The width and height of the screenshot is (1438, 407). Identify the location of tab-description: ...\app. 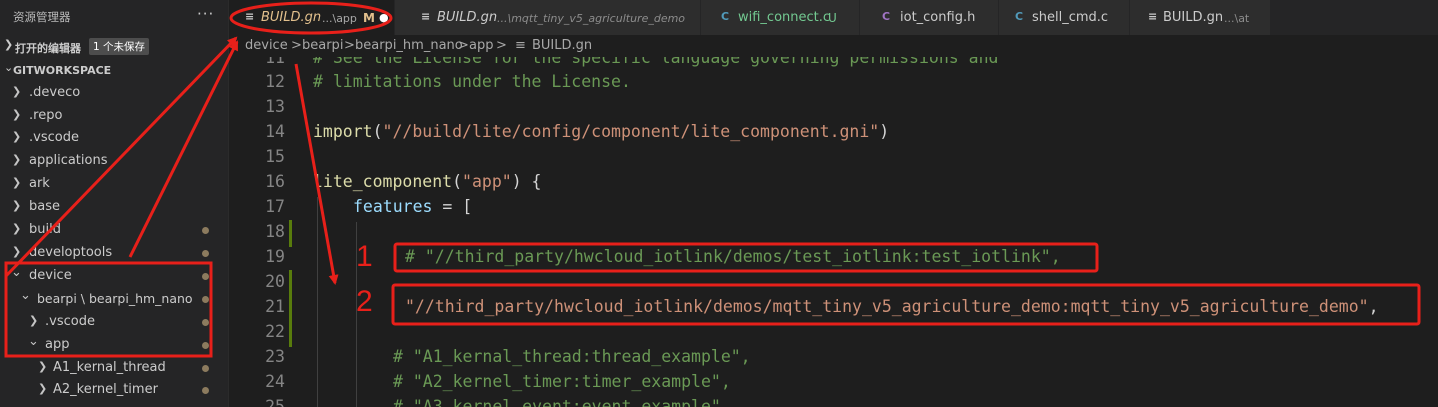
(339, 18).